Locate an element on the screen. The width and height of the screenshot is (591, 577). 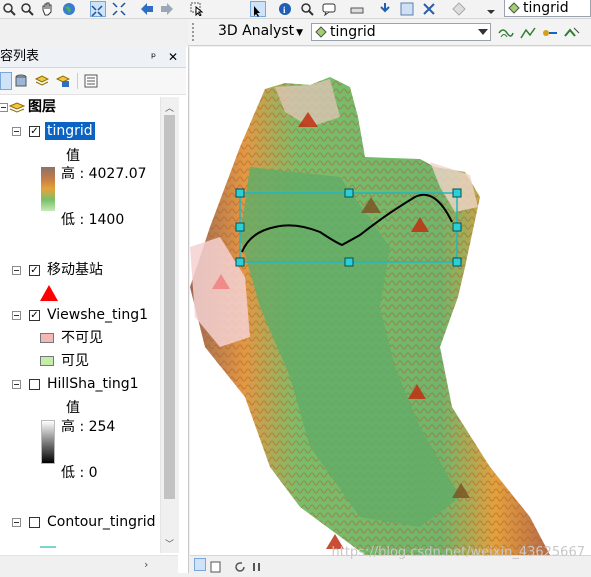
tingrid-color-ramp is located at coordinates (48, 189).